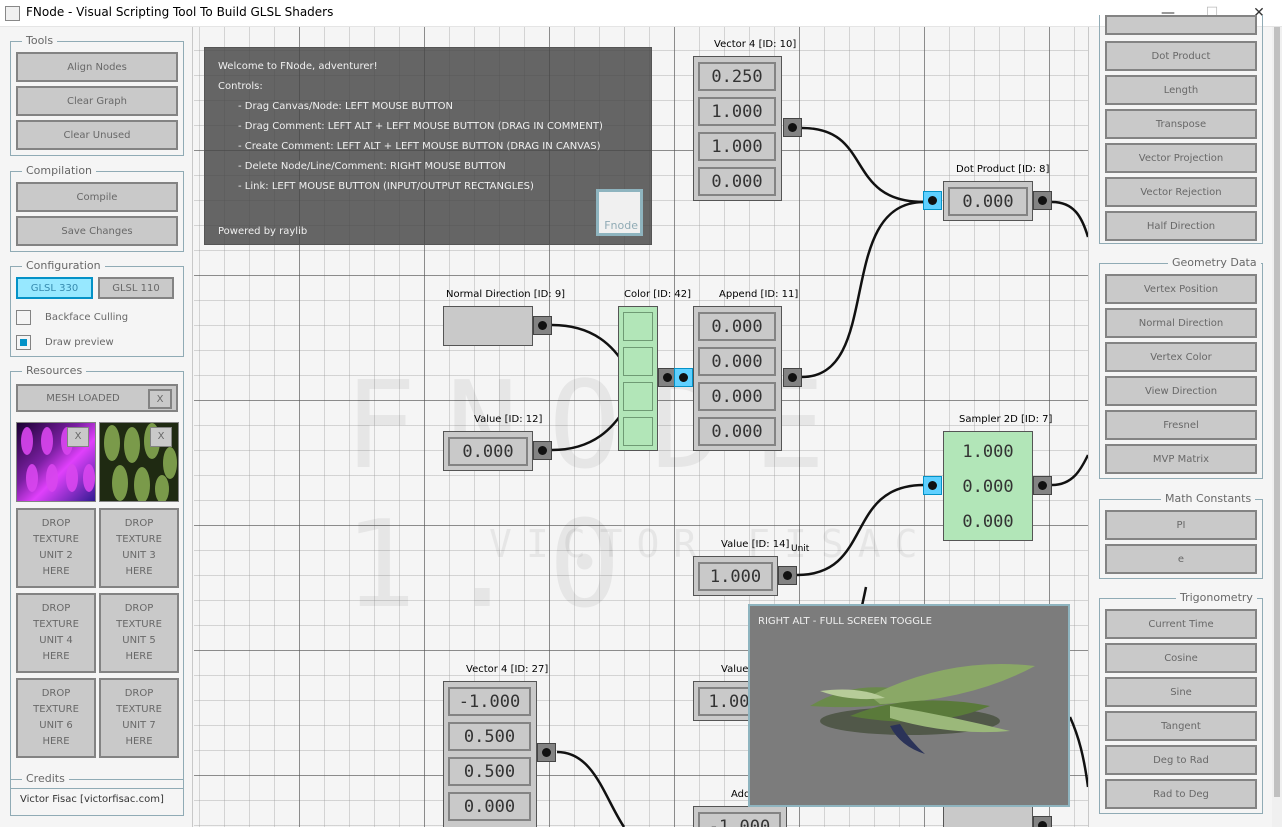 This screenshot has height=827, width=1282. I want to click on texture-thumbnail-unit1: X, so click(139, 462).